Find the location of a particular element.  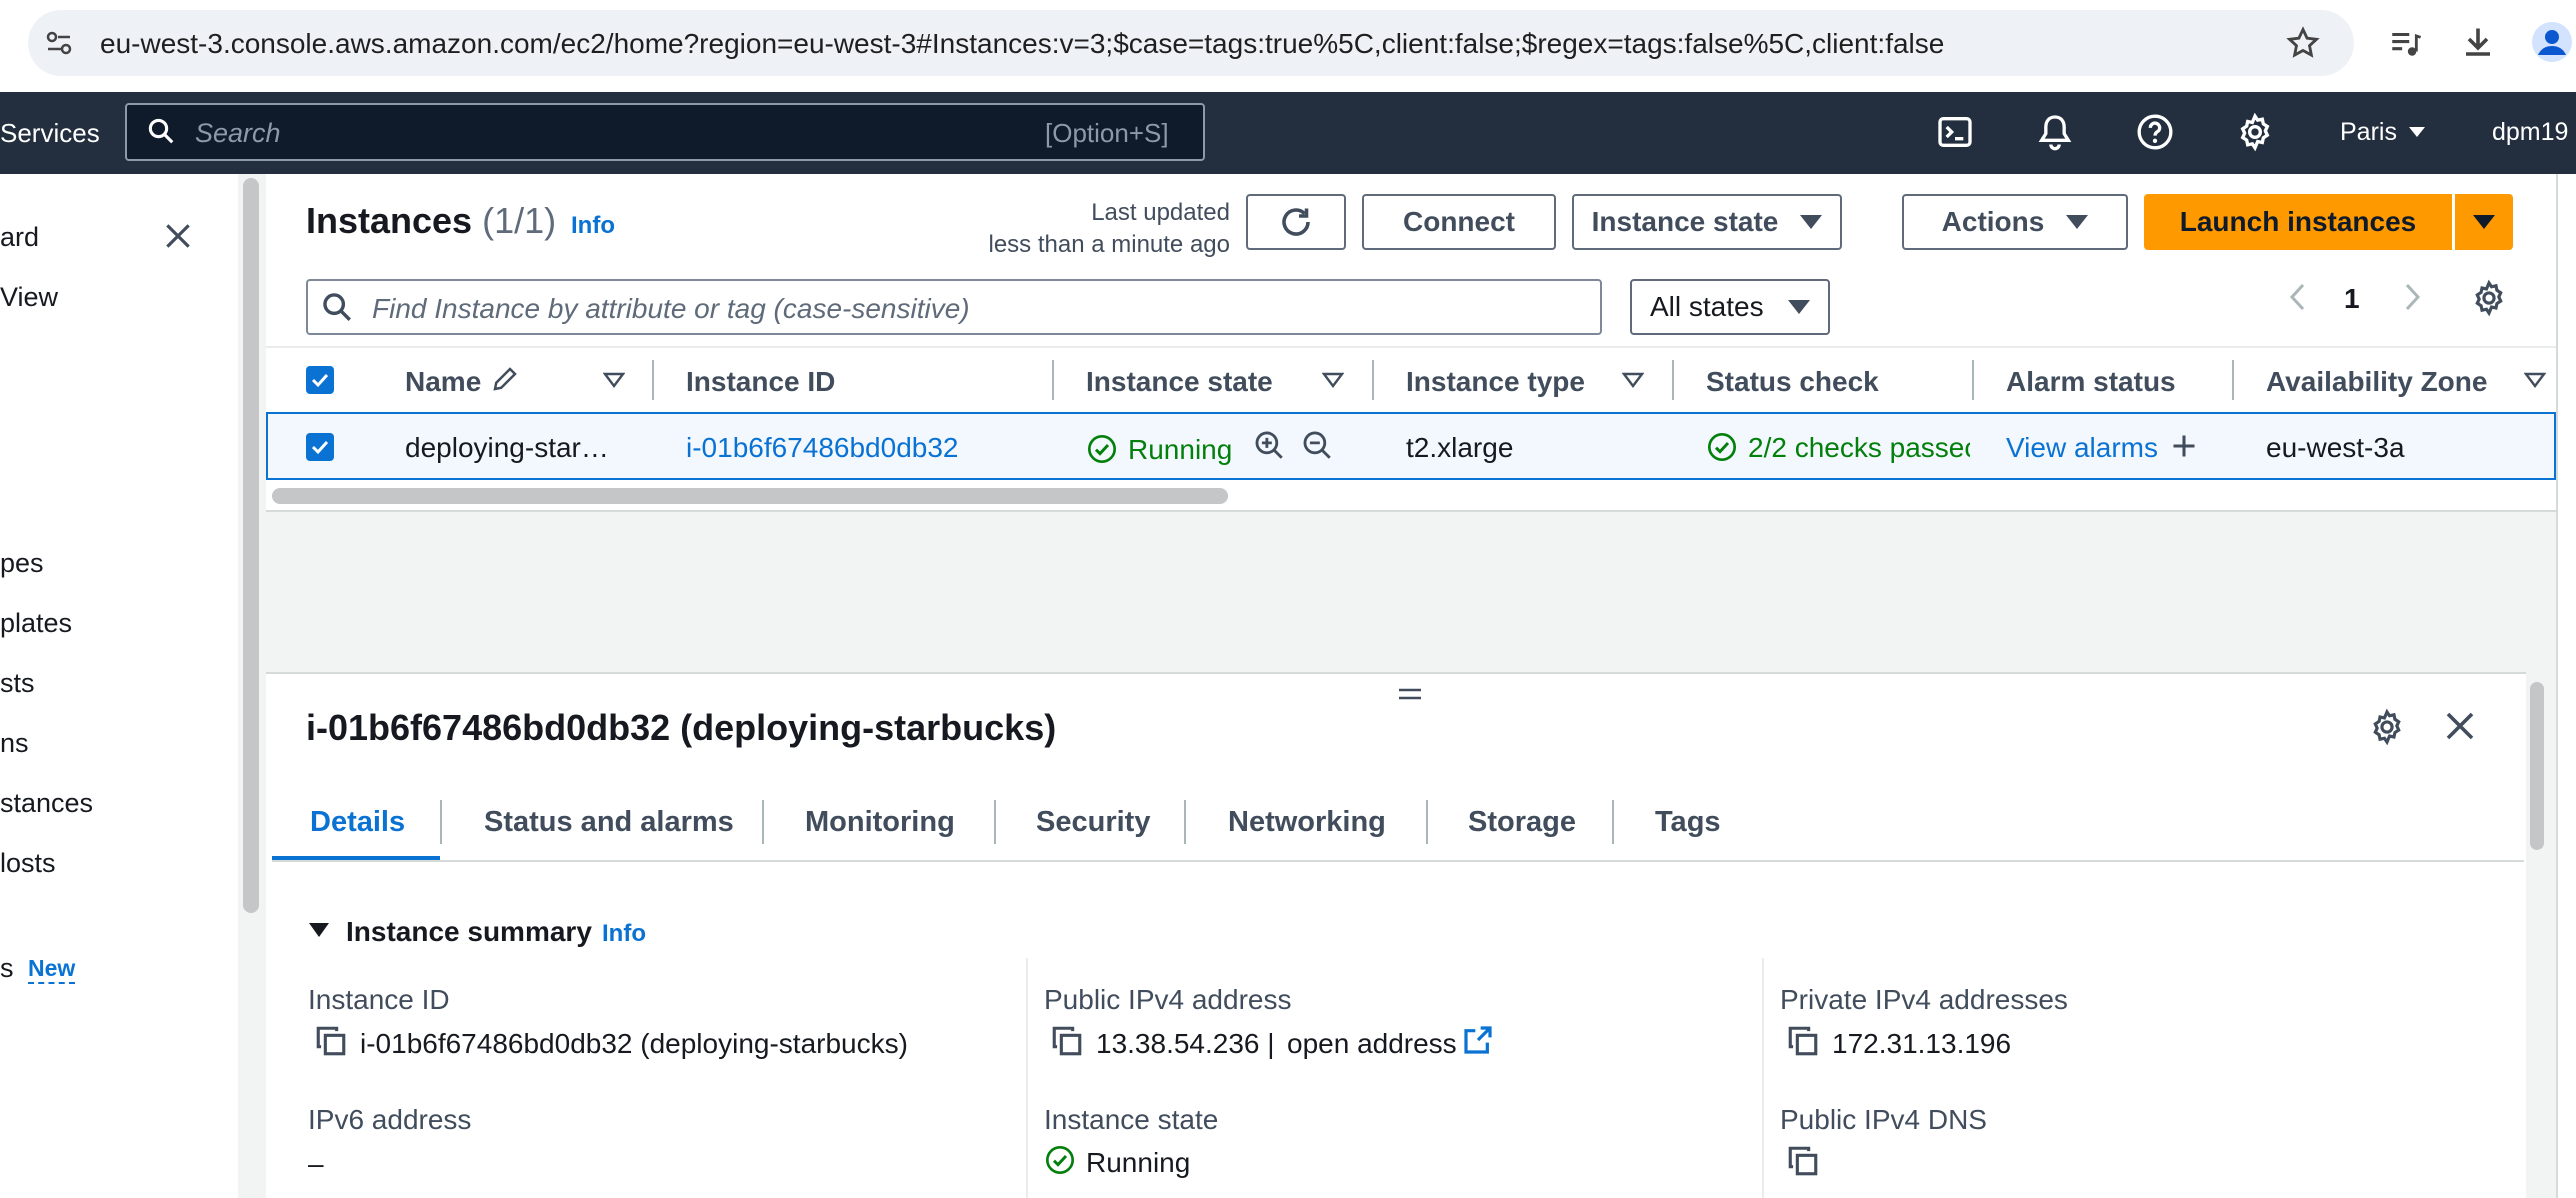

tab-tags: Tags is located at coordinates (1688, 822).